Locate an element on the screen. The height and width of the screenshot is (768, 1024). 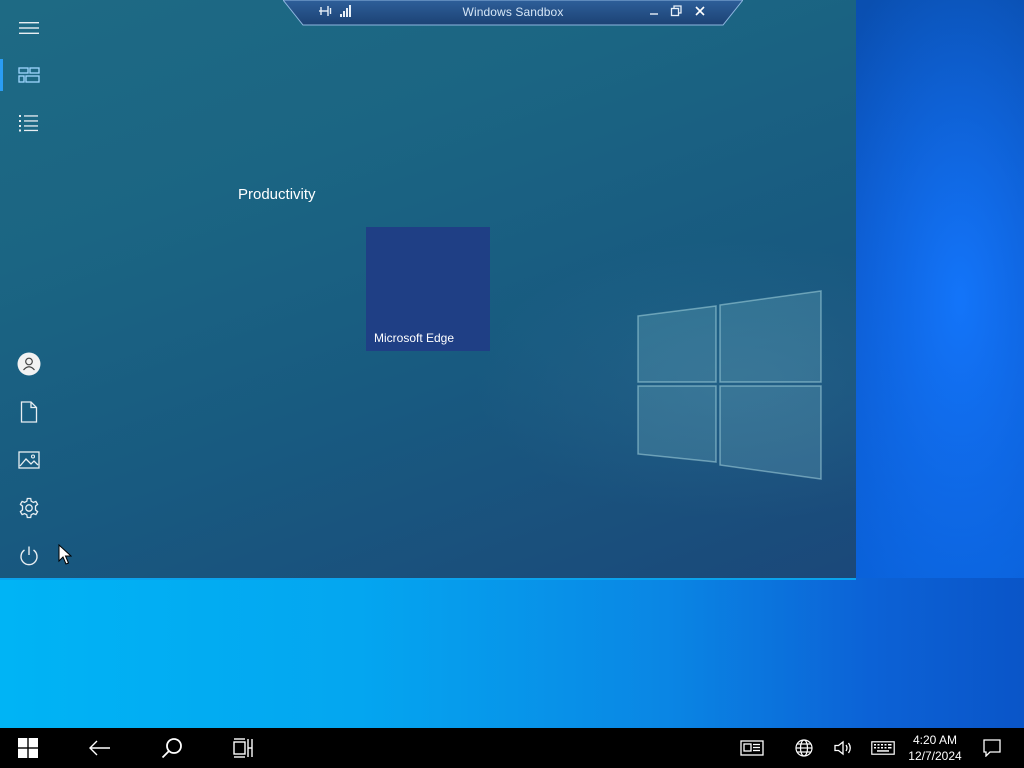
clock-time: 4:20 AM is located at coordinates (935, 740).